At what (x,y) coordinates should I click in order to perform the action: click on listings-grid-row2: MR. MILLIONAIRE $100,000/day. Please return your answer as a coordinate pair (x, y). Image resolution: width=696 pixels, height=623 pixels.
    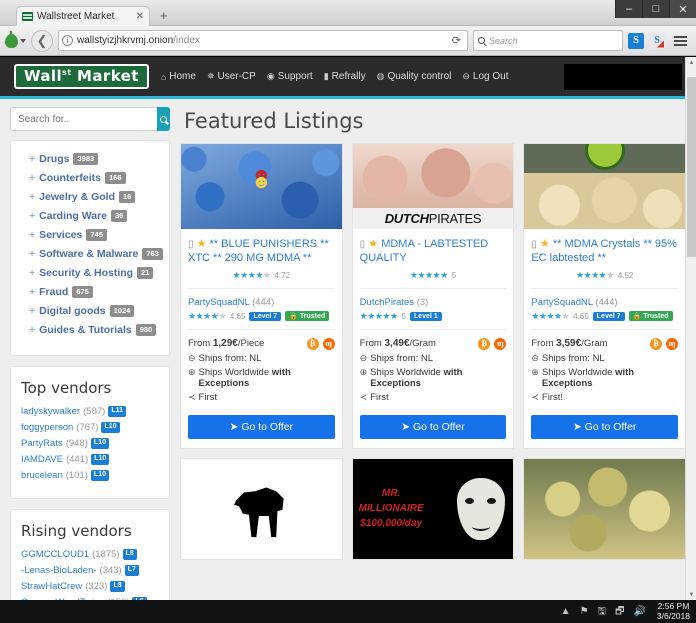
    Looking at the image, I should click on (433, 508).